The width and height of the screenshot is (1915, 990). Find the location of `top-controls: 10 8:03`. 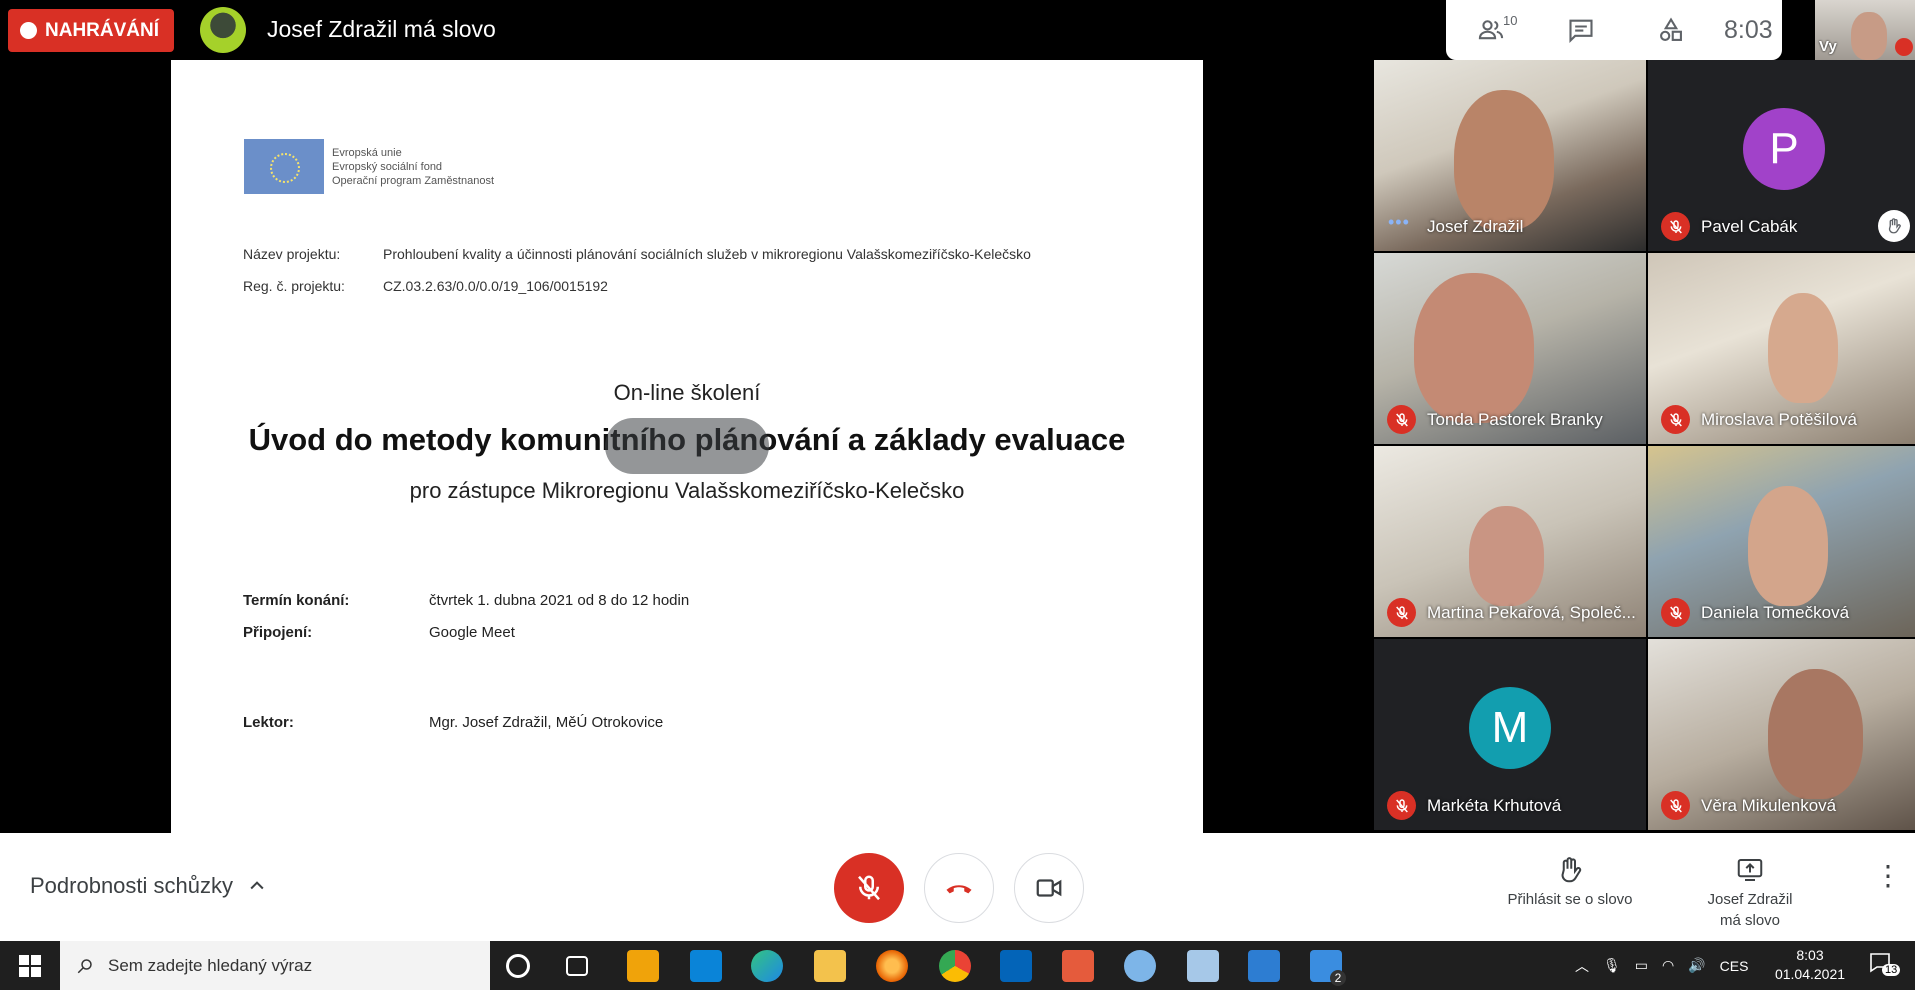

top-controls: 10 8:03 is located at coordinates (1614, 30).